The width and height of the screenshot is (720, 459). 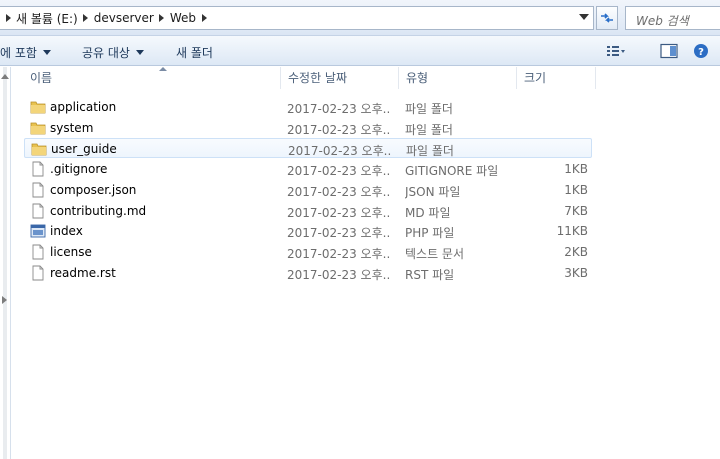 I want to click on list-item: readme.rst 2017-02-23 오후... RST 파일 3KB, so click(x=308, y=273).